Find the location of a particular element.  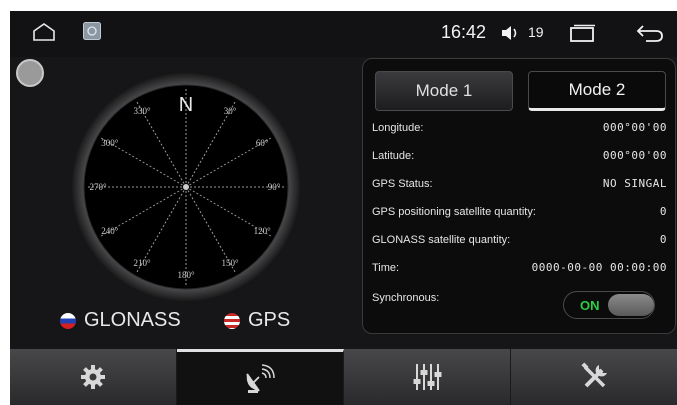

longitude-value: 000°00'00 is located at coordinates (634, 127).